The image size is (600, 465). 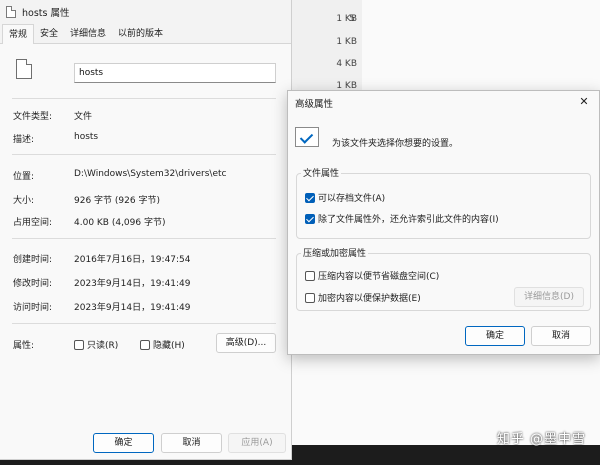 I want to click on compress-checkbox-box, so click(x=310, y=276).